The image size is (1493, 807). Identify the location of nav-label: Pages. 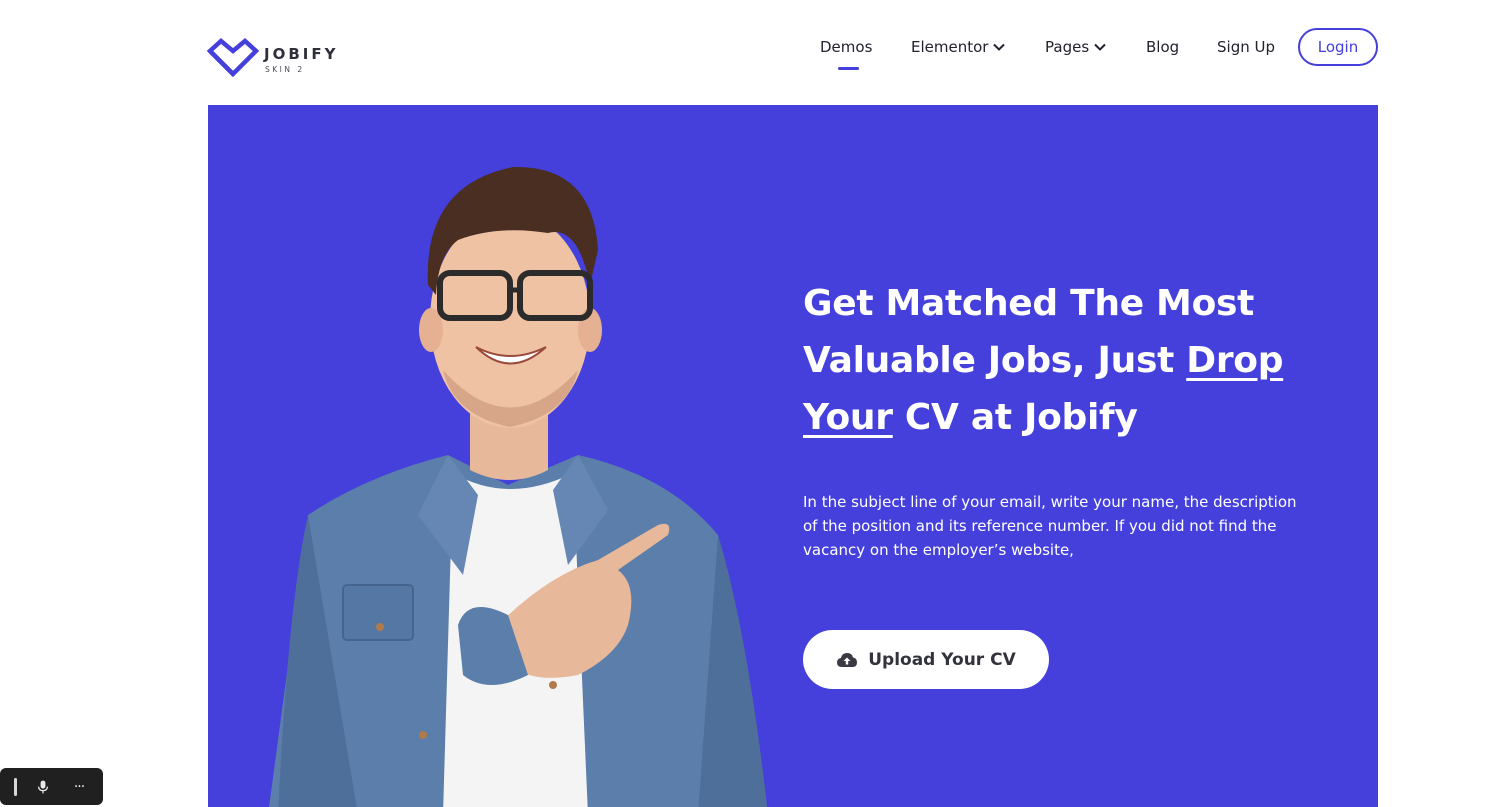
(1067, 47).